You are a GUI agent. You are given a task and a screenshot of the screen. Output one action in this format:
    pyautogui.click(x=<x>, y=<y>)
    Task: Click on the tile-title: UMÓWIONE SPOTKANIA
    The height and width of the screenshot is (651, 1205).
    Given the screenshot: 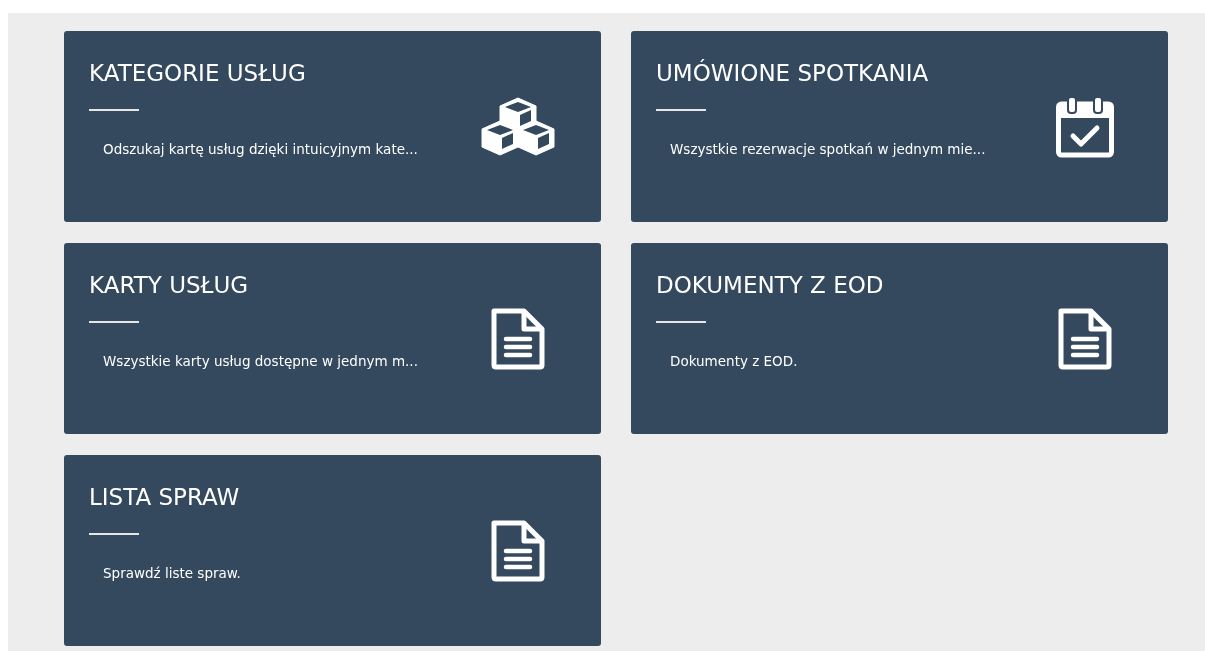 What is the action you would take?
    pyautogui.click(x=793, y=73)
    